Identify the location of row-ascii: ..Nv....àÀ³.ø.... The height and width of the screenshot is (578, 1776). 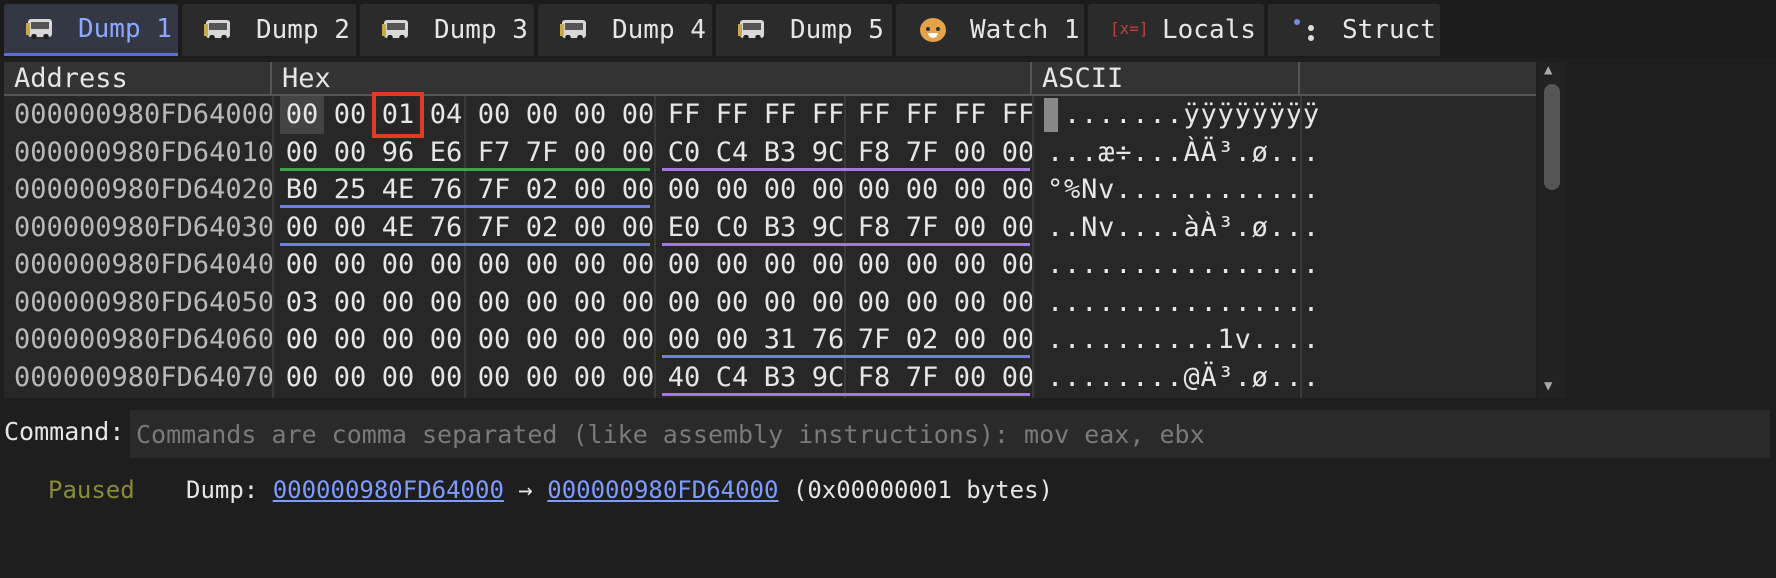
(1183, 228).